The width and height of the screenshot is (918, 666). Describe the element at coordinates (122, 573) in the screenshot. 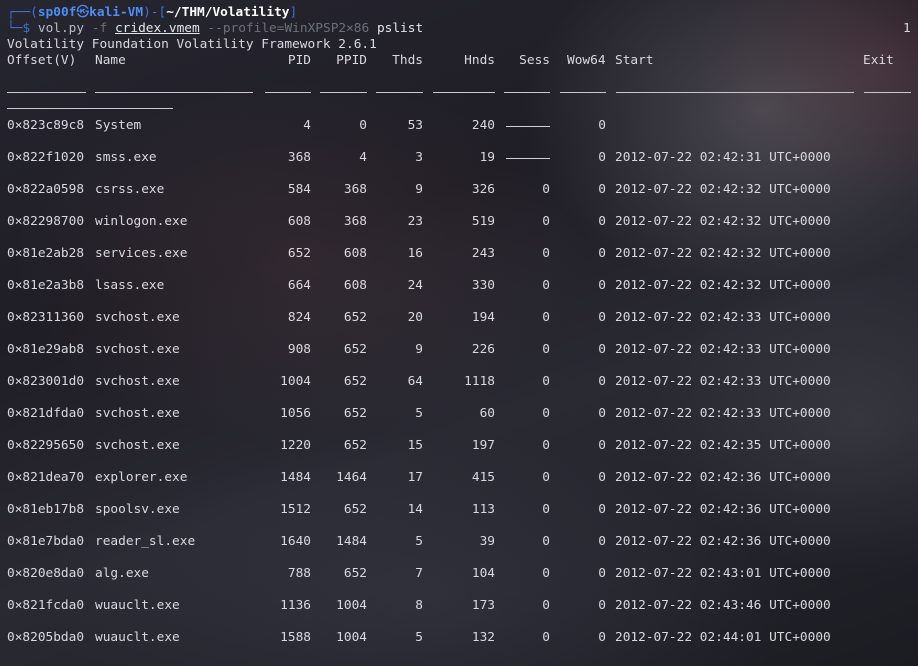

I see `cell-name: alg.exe` at that location.